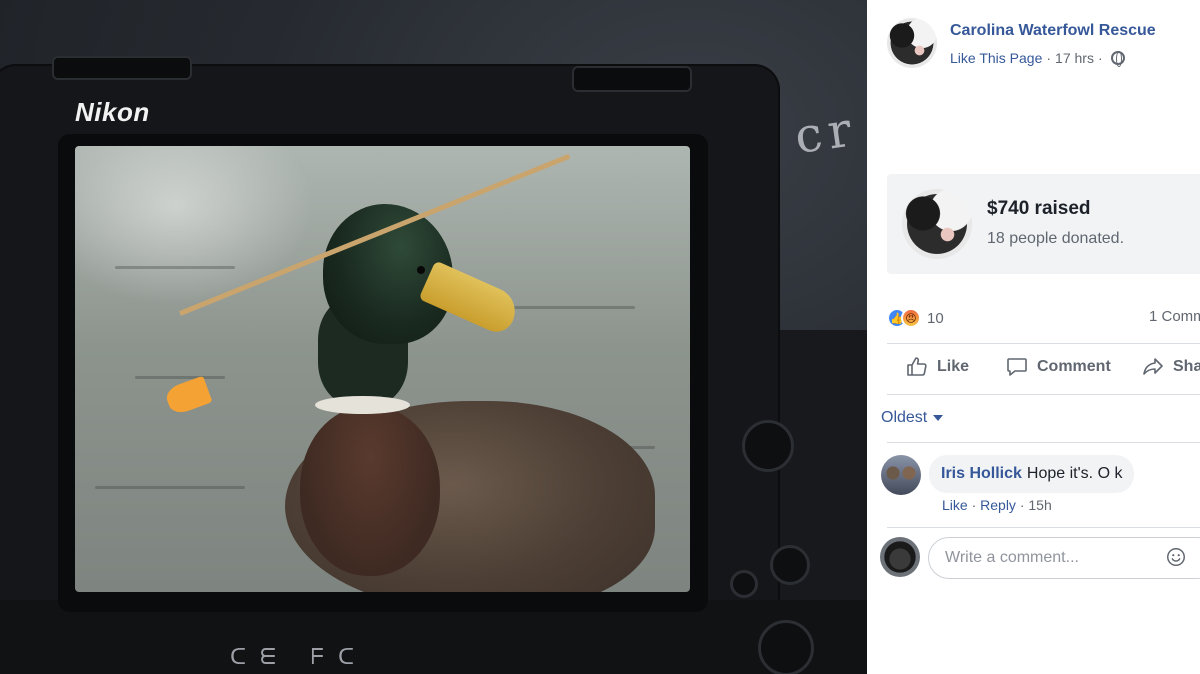  Describe the element at coordinates (981, 474) in the screenshot. I see `comment-author-link: Iris Hollick` at that location.